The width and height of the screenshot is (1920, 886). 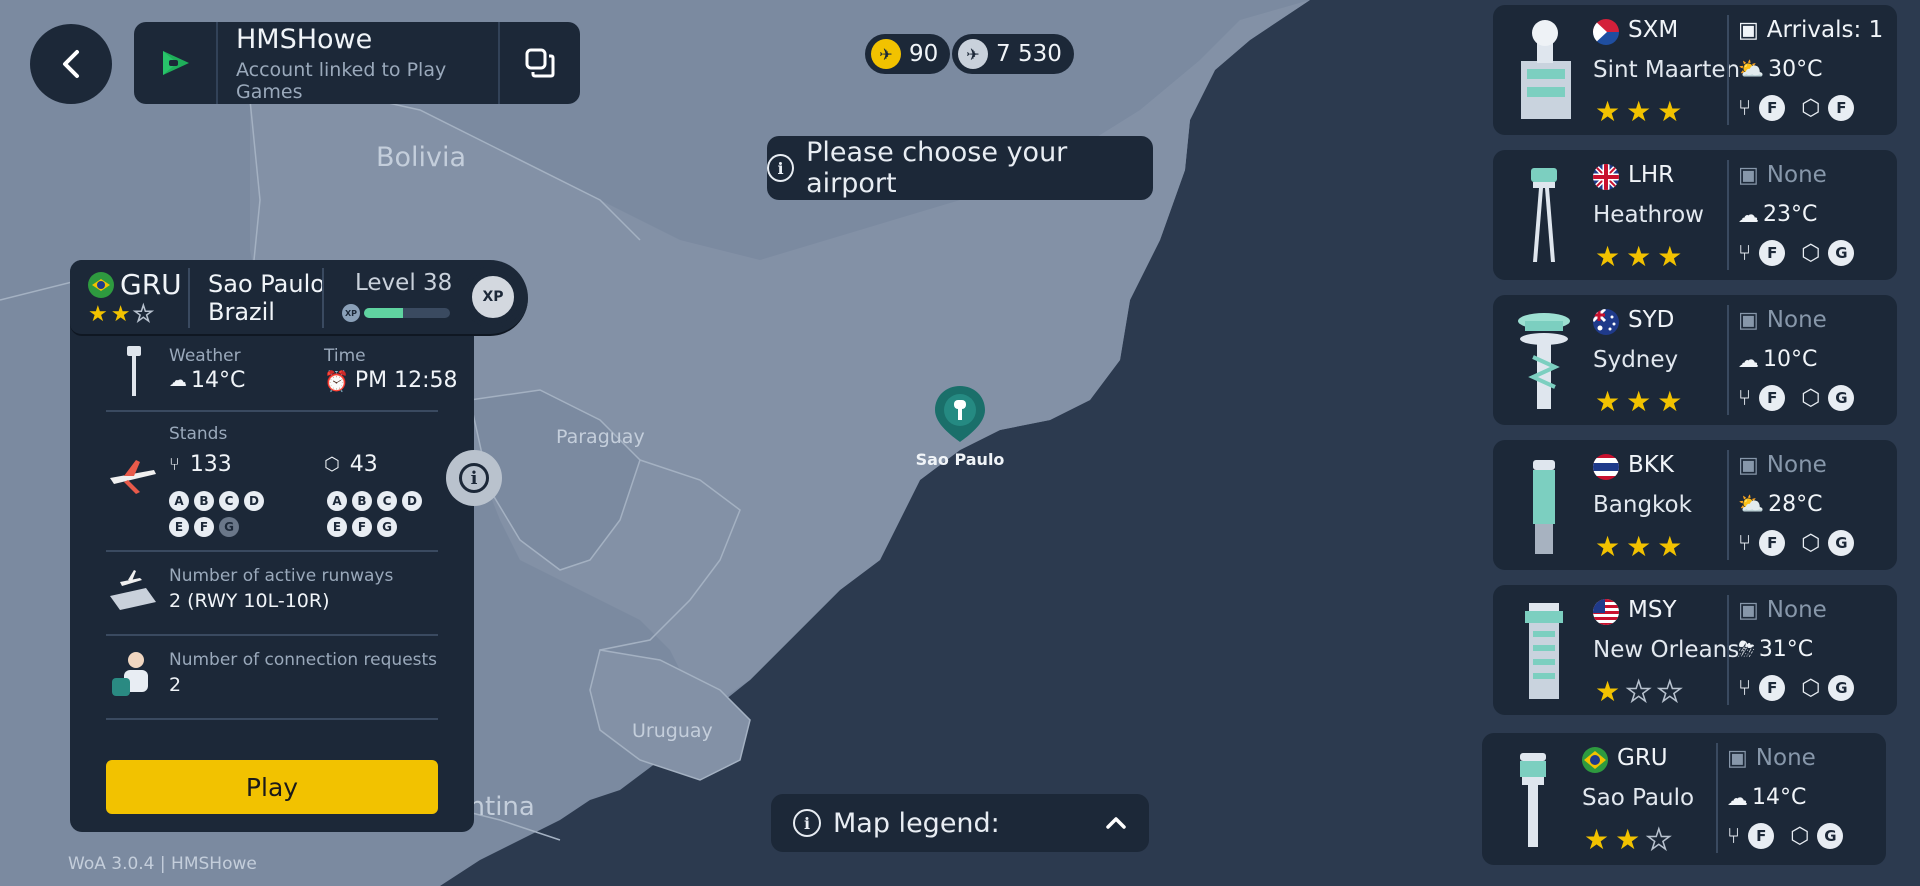 I want to click on airport-pin-sao-paulo, so click(x=960, y=414).